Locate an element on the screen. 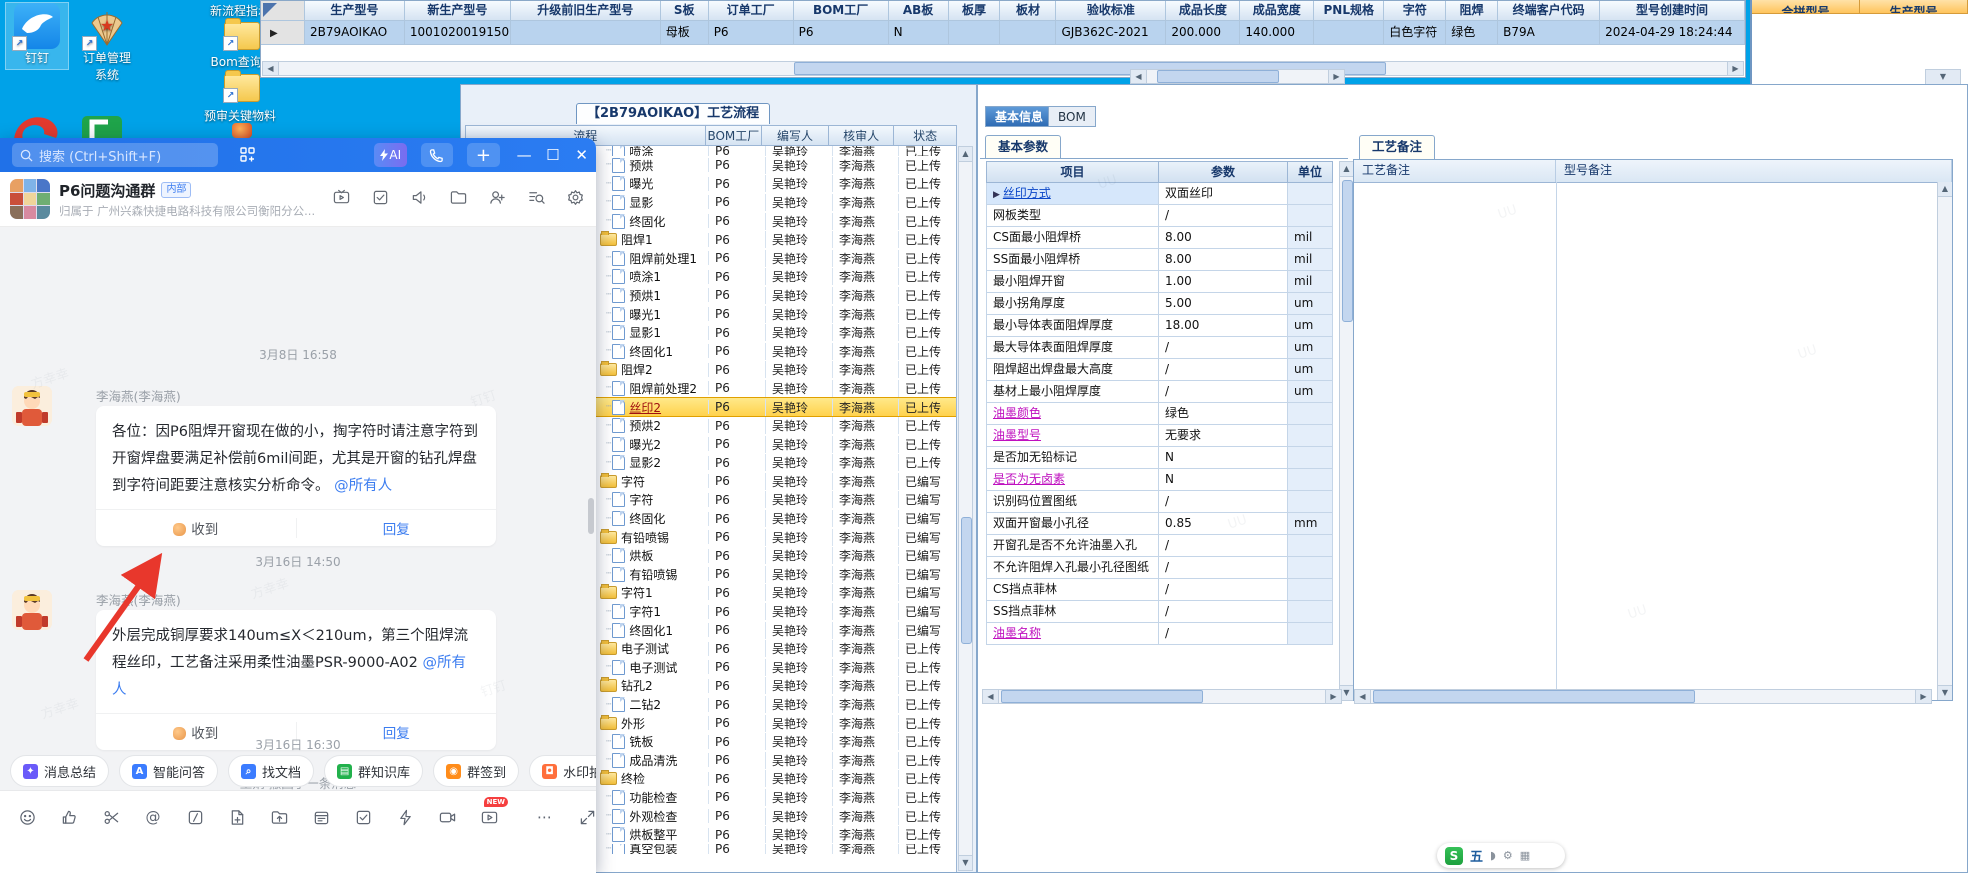 The height and width of the screenshot is (873, 1968). announce-icon is located at coordinates (419, 199).